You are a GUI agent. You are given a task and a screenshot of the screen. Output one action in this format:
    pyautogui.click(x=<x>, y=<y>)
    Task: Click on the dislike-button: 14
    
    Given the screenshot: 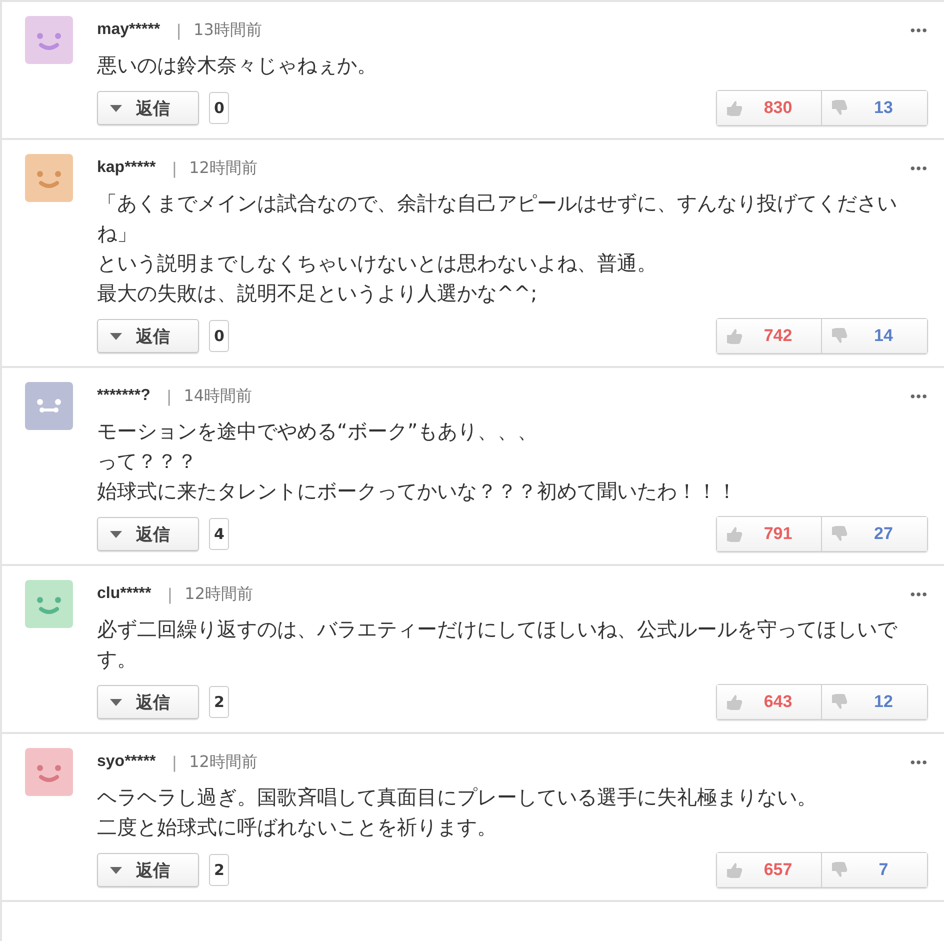 What is the action you would take?
    pyautogui.click(x=874, y=336)
    